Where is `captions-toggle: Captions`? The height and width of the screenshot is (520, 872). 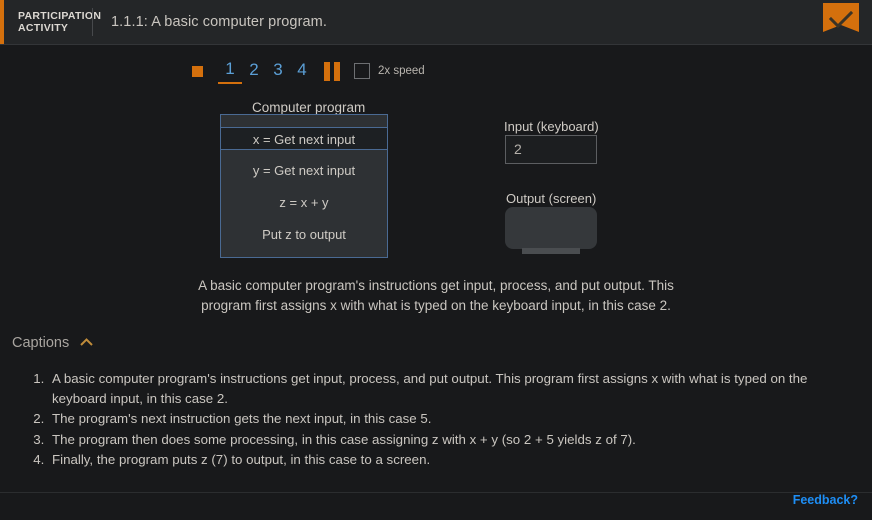 captions-toggle: Captions is located at coordinates (50, 343).